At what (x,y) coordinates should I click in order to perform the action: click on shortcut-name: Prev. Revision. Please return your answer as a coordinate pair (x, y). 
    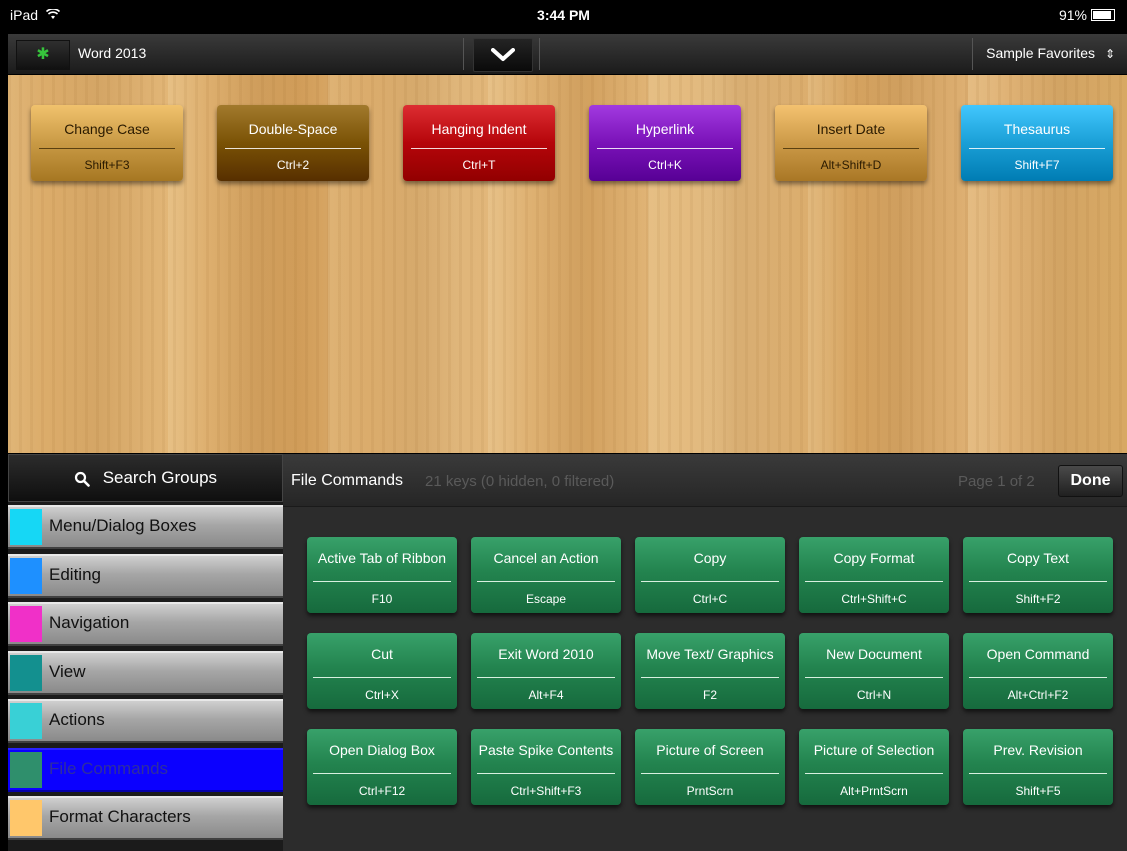
    Looking at the image, I should click on (1038, 750).